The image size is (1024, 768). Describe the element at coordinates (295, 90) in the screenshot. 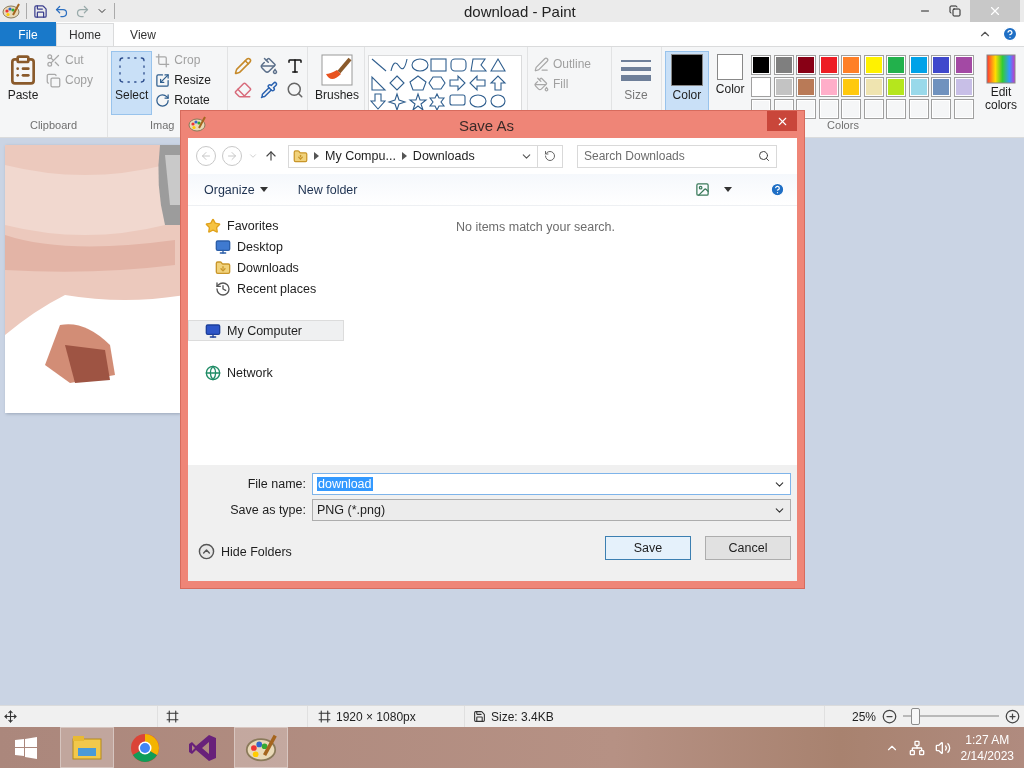

I see `magnifier-icon` at that location.